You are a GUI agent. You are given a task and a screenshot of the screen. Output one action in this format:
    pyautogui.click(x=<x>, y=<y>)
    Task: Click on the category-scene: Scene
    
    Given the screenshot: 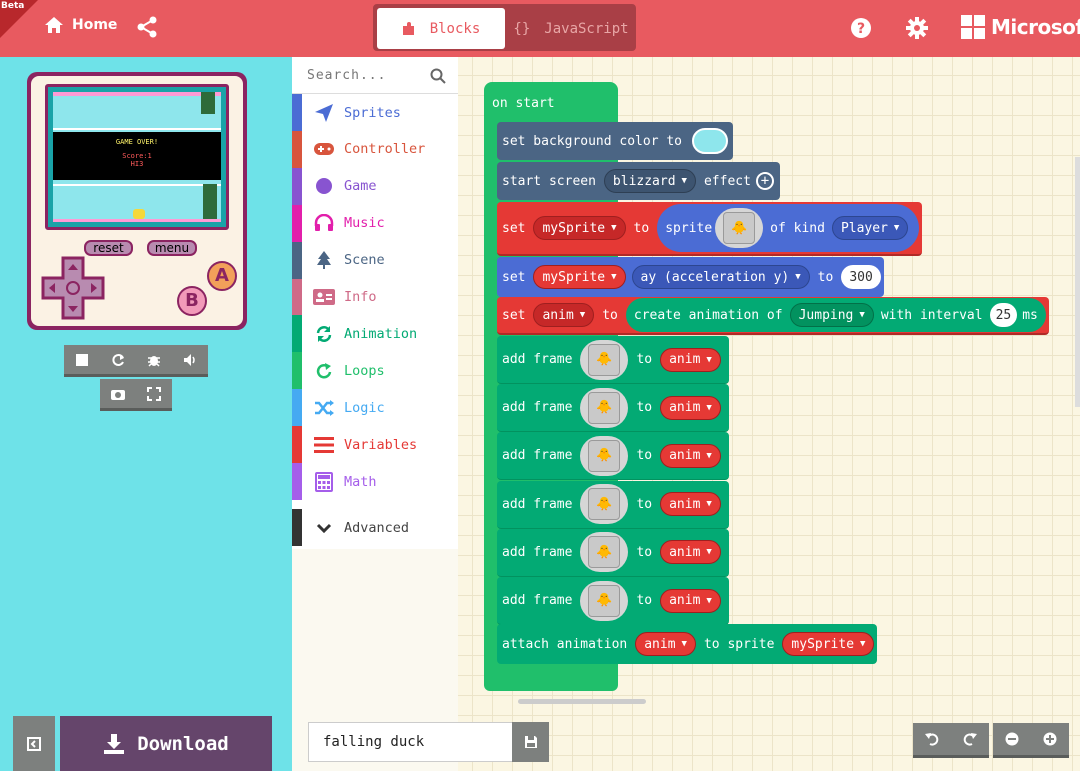 What is the action you would take?
    pyautogui.click(x=375, y=260)
    